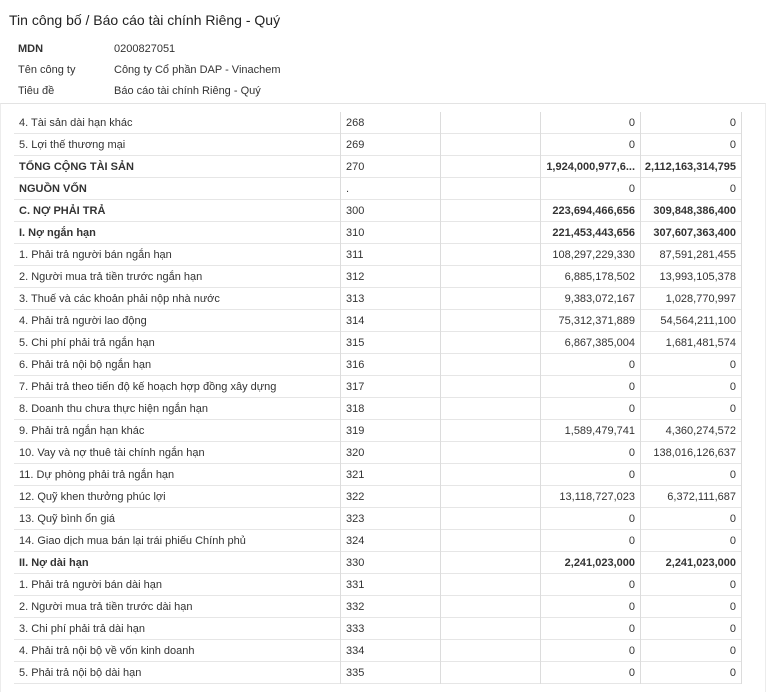  Describe the element at coordinates (54, 563) in the screenshot. I see `row-name-cell: II. Nợ dài hạn` at that location.